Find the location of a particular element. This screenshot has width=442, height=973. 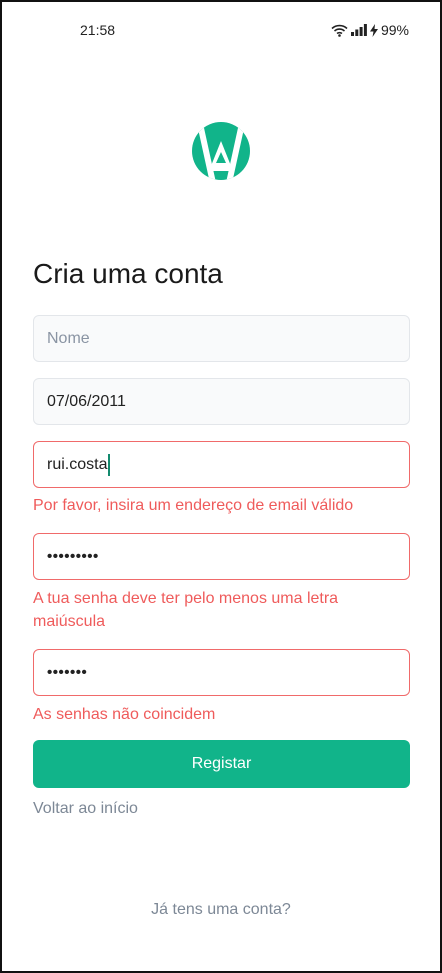

app-logo is located at coordinates (221, 151).